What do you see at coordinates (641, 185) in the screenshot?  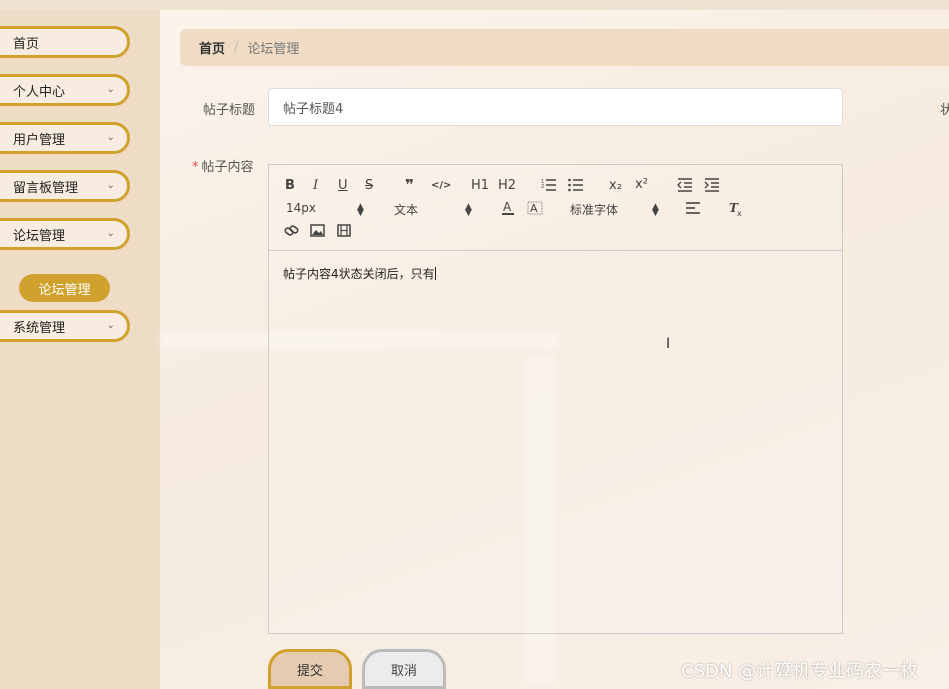 I see `superscript-button: x²` at bounding box center [641, 185].